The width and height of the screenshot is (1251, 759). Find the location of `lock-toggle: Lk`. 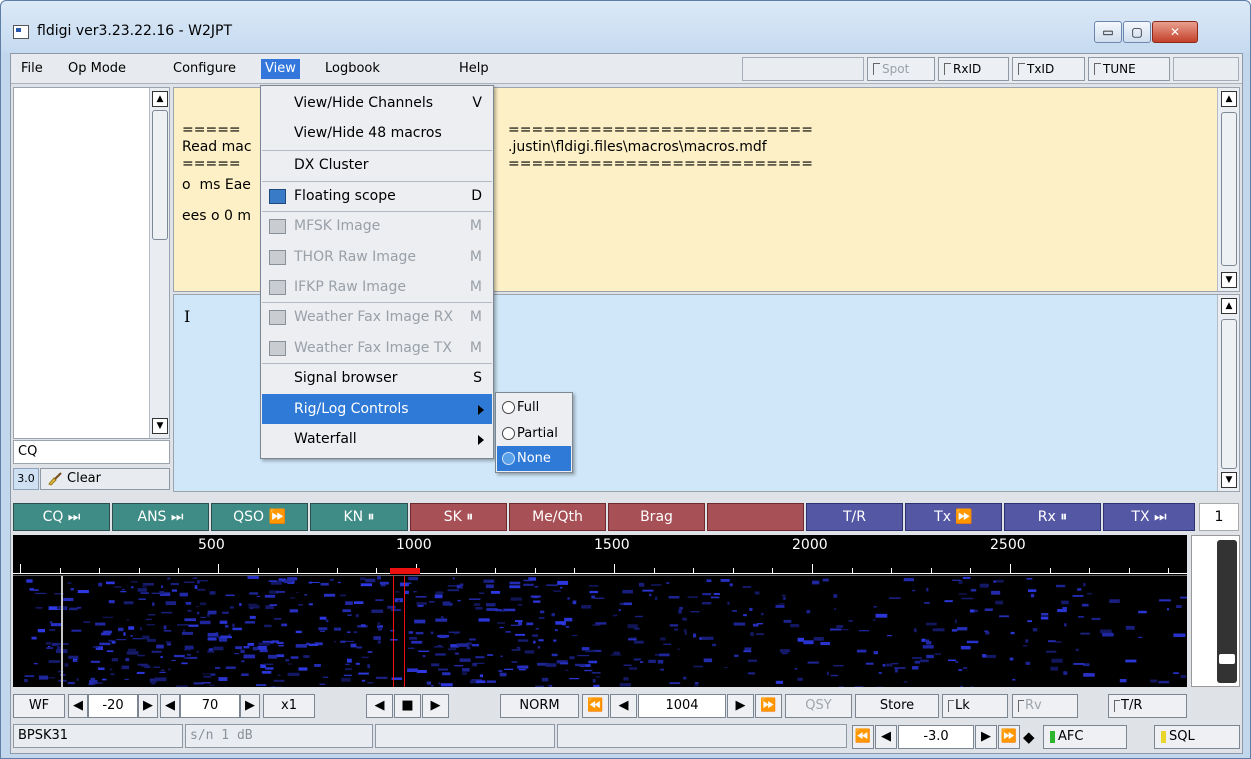

lock-toggle: Lk is located at coordinates (975, 706).